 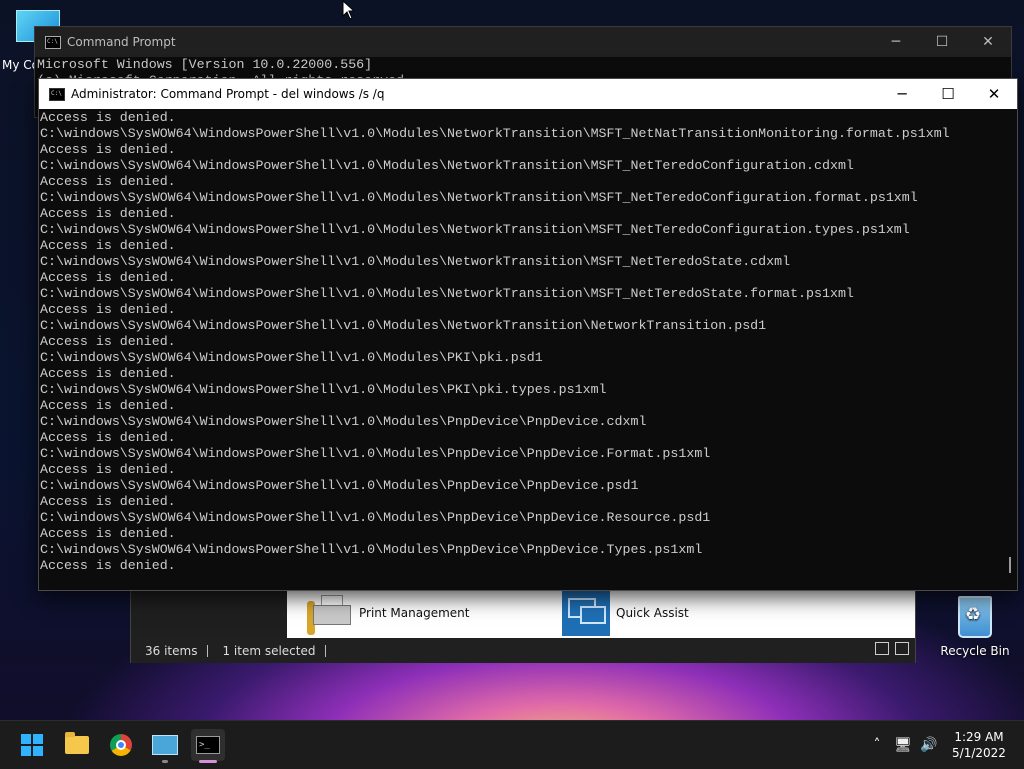 I want to click on control-panel-taskbar-button, so click(x=165, y=746).